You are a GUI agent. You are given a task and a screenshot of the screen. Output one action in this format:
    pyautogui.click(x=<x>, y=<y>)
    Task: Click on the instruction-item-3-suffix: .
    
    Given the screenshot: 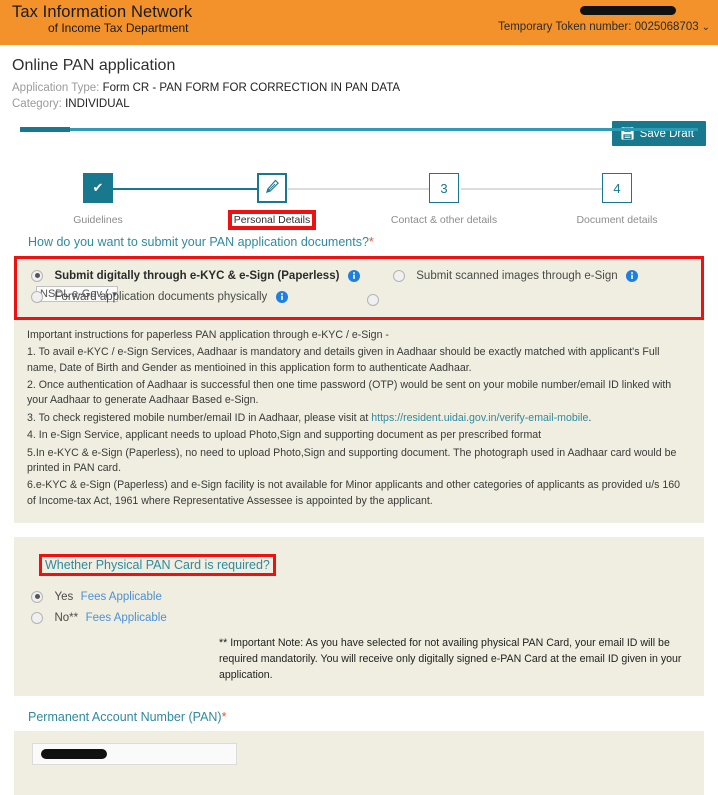 What is the action you would take?
    pyautogui.click(x=590, y=417)
    